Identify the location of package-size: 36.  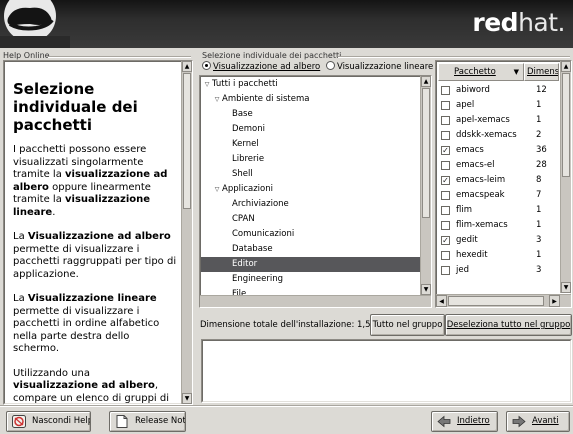
(541, 150).